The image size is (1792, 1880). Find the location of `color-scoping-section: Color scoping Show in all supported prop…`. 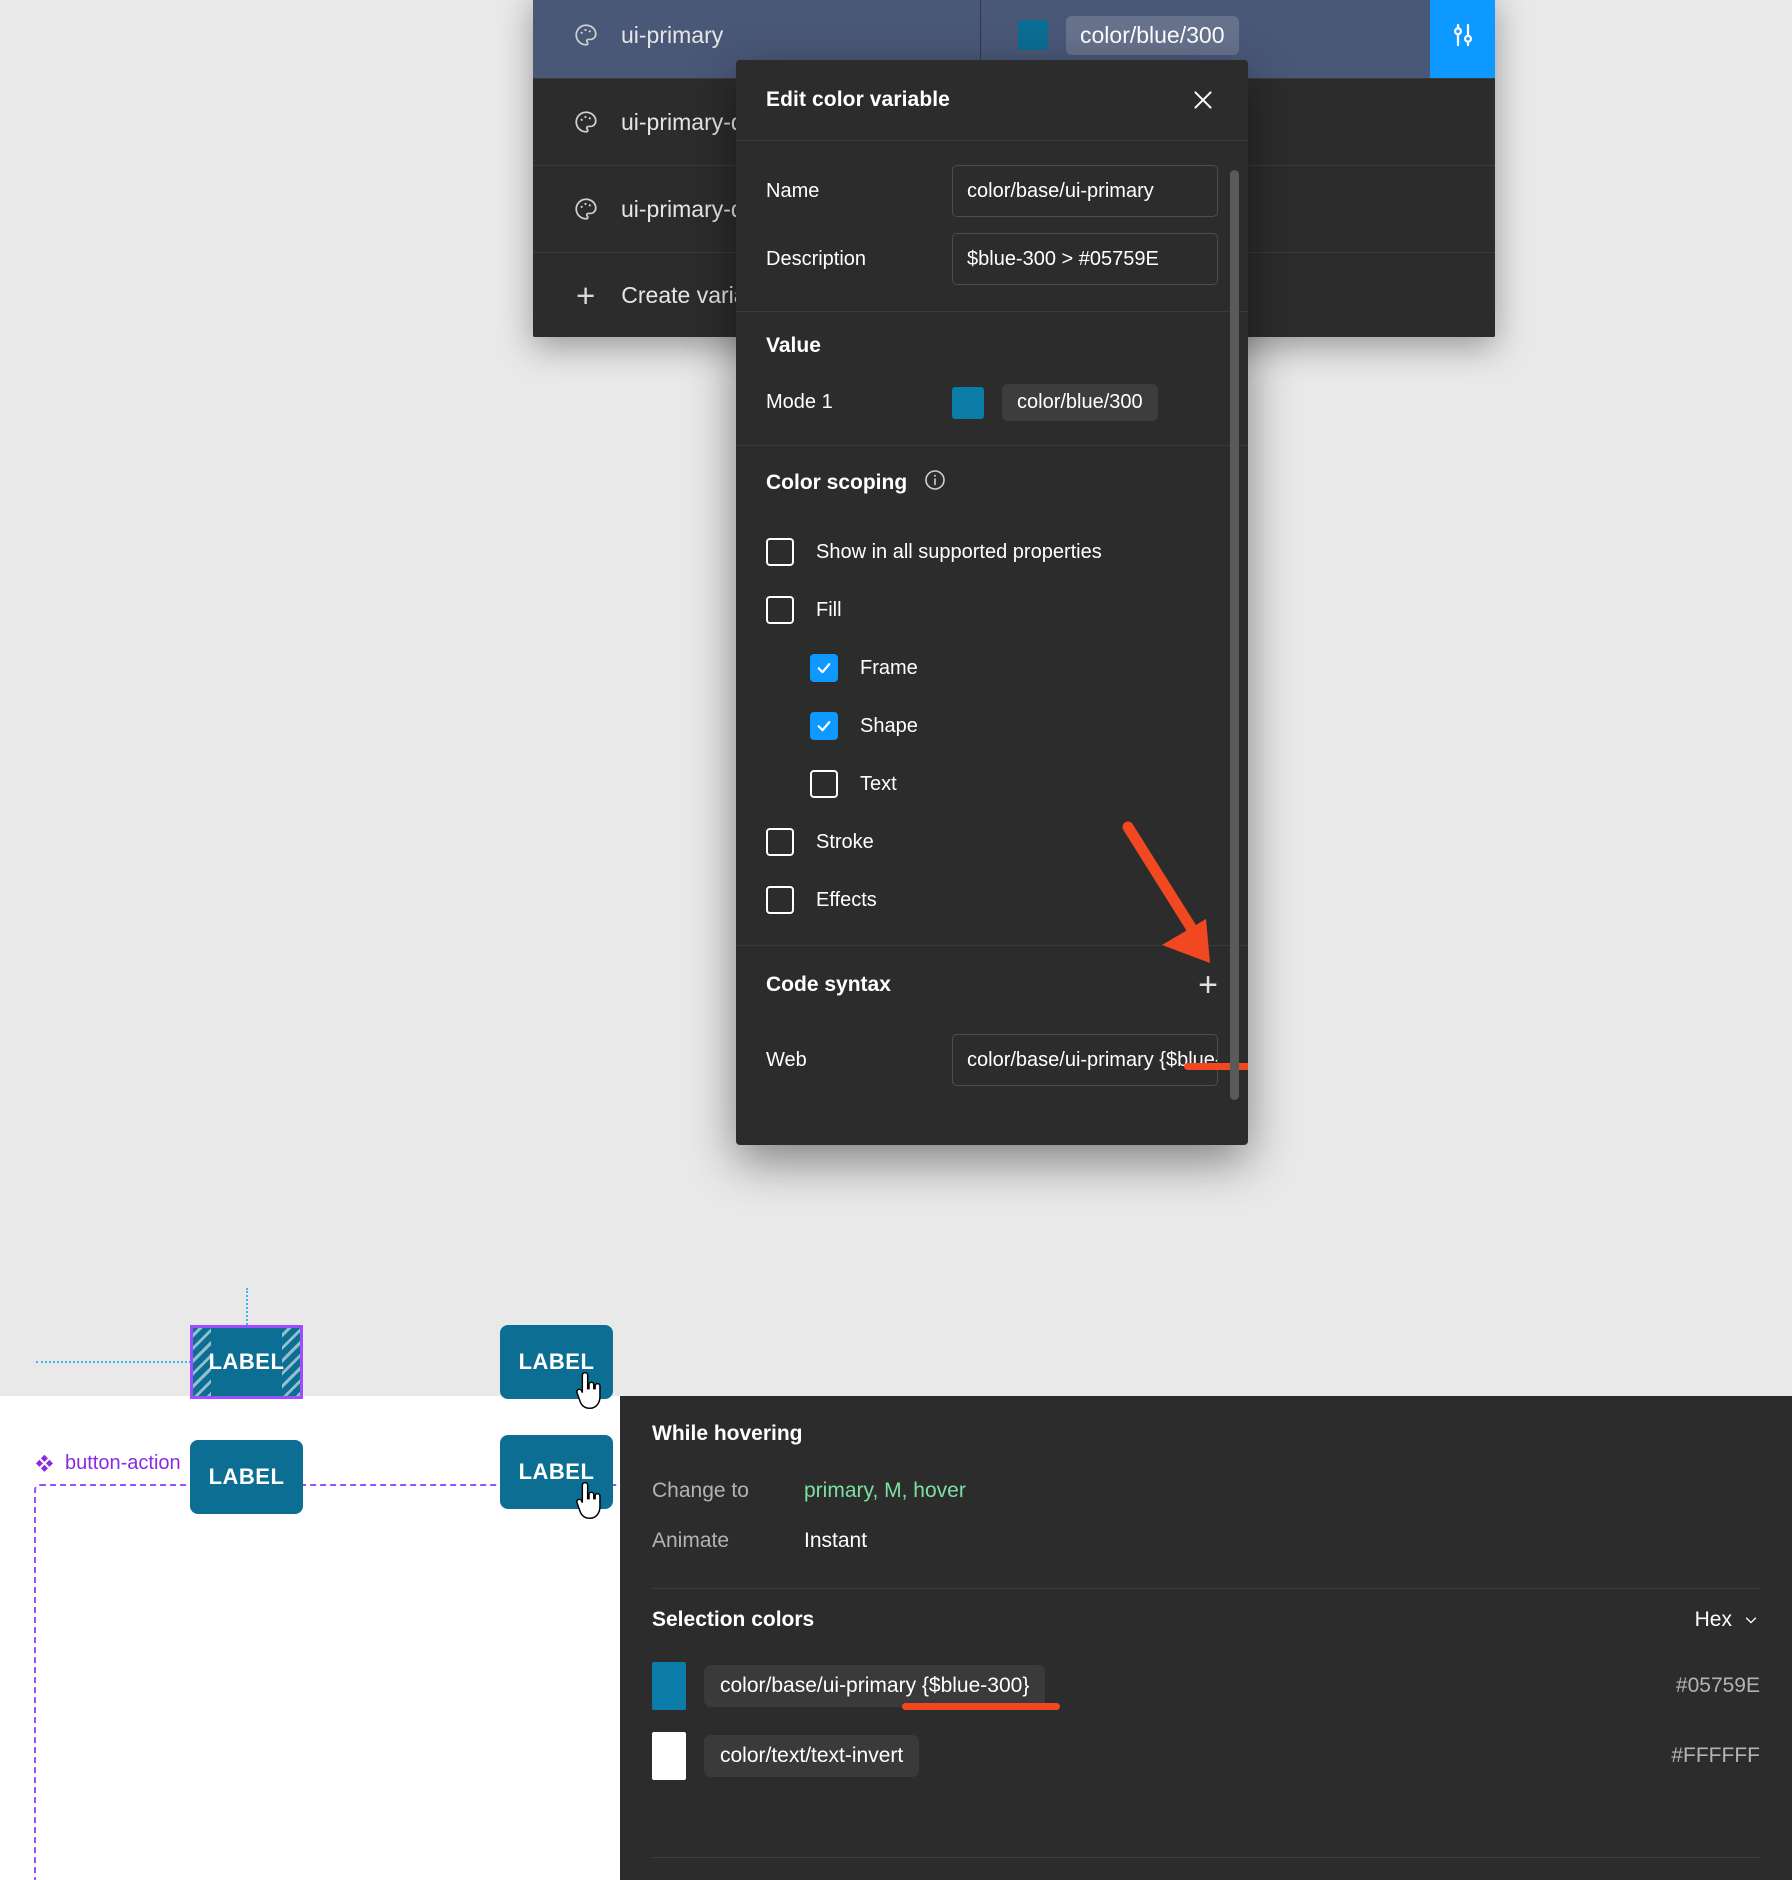

color-scoping-section: Color scoping Show in all supported prop… is located at coordinates (992, 695).